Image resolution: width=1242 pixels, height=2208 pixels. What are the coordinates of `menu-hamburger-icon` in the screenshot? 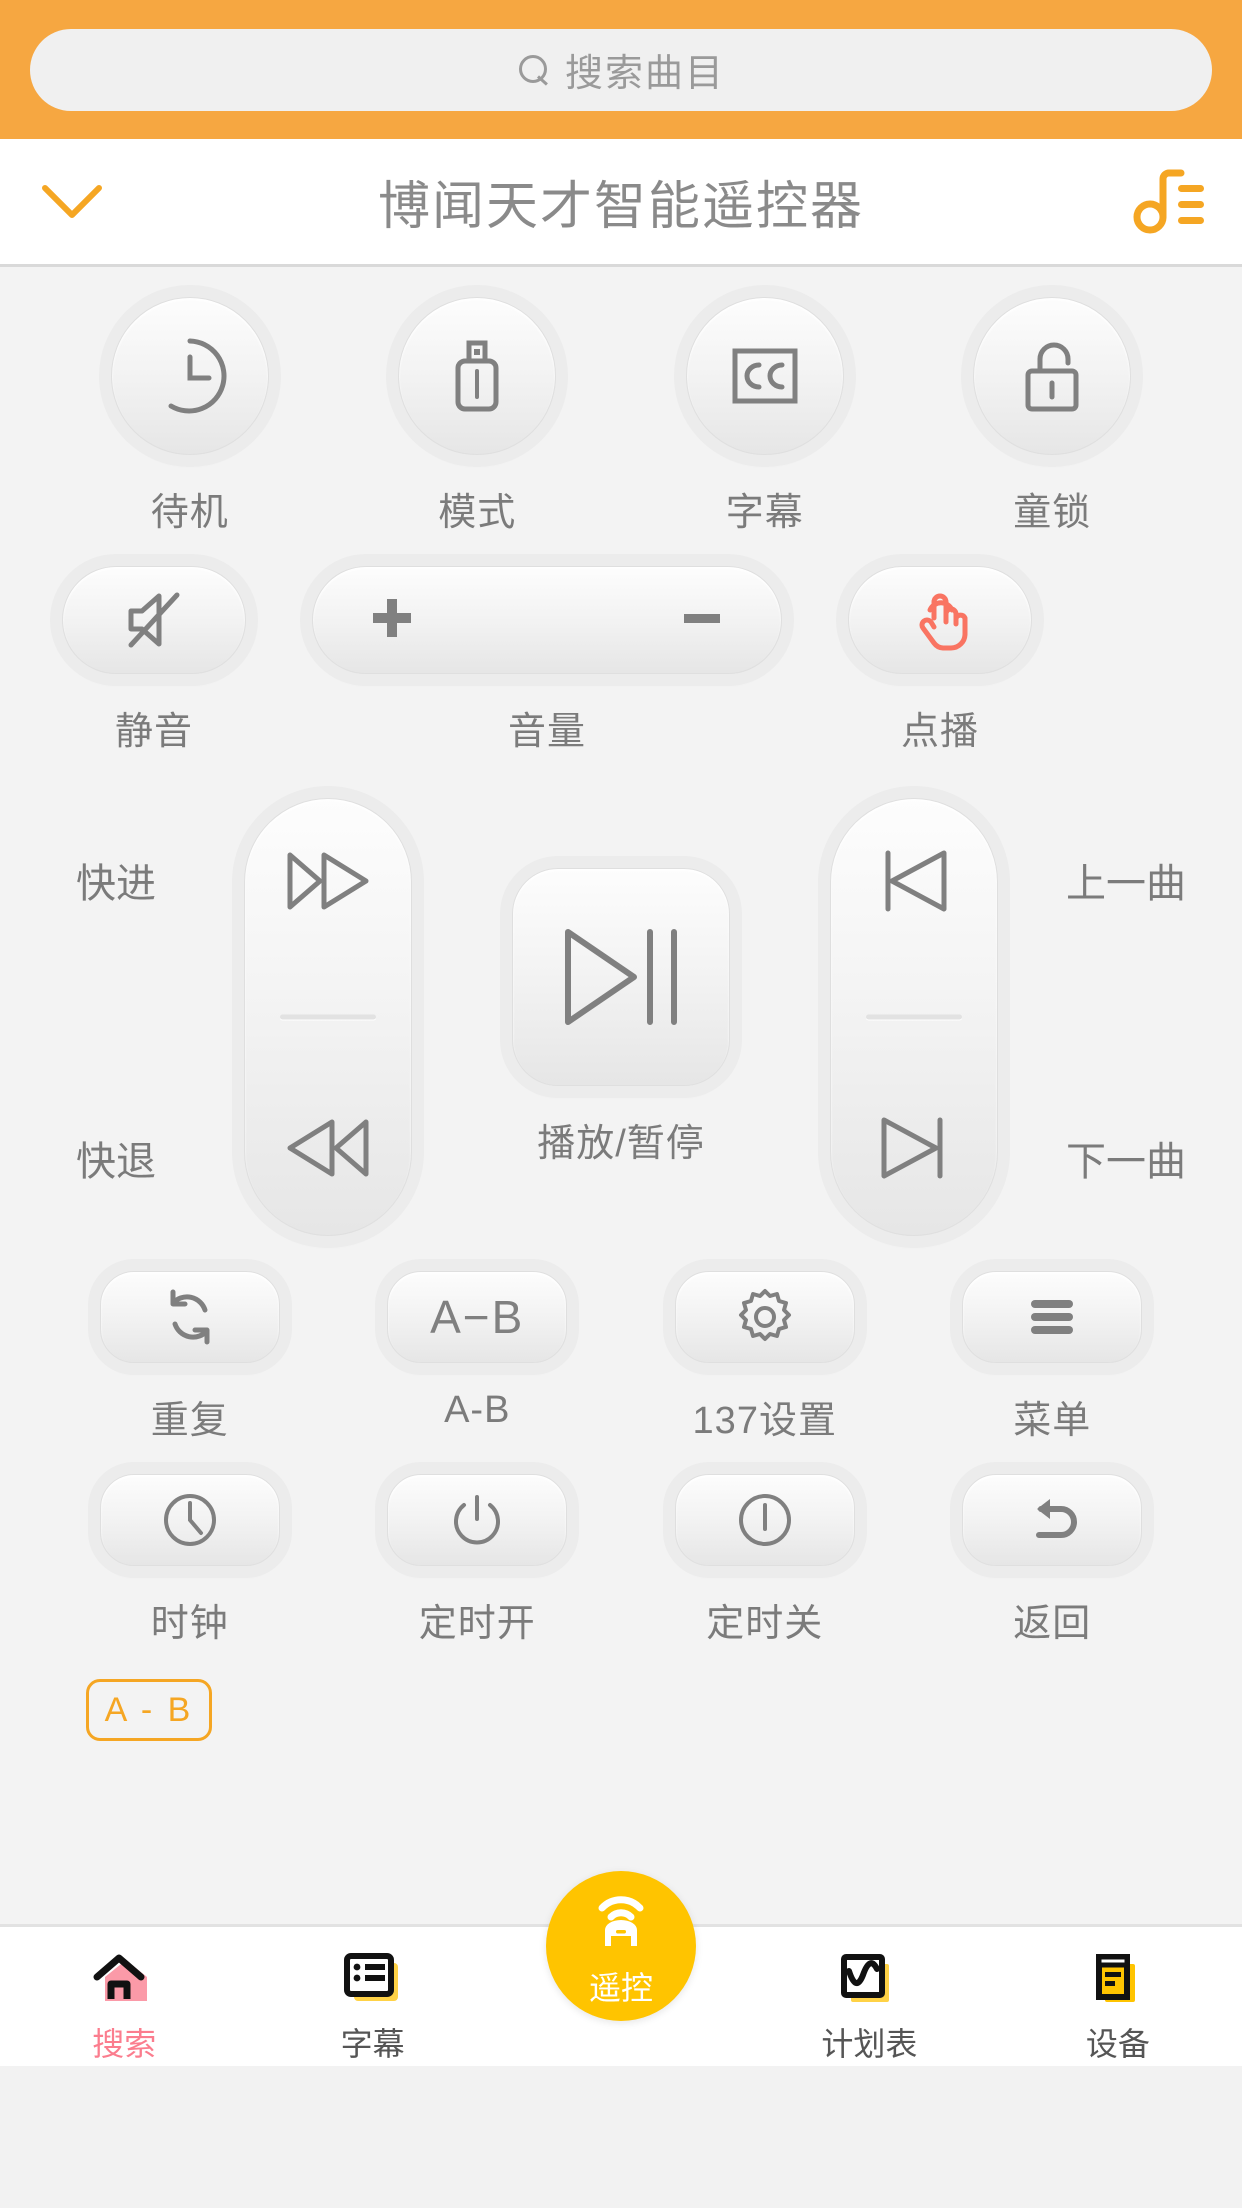 It's located at (1052, 1317).